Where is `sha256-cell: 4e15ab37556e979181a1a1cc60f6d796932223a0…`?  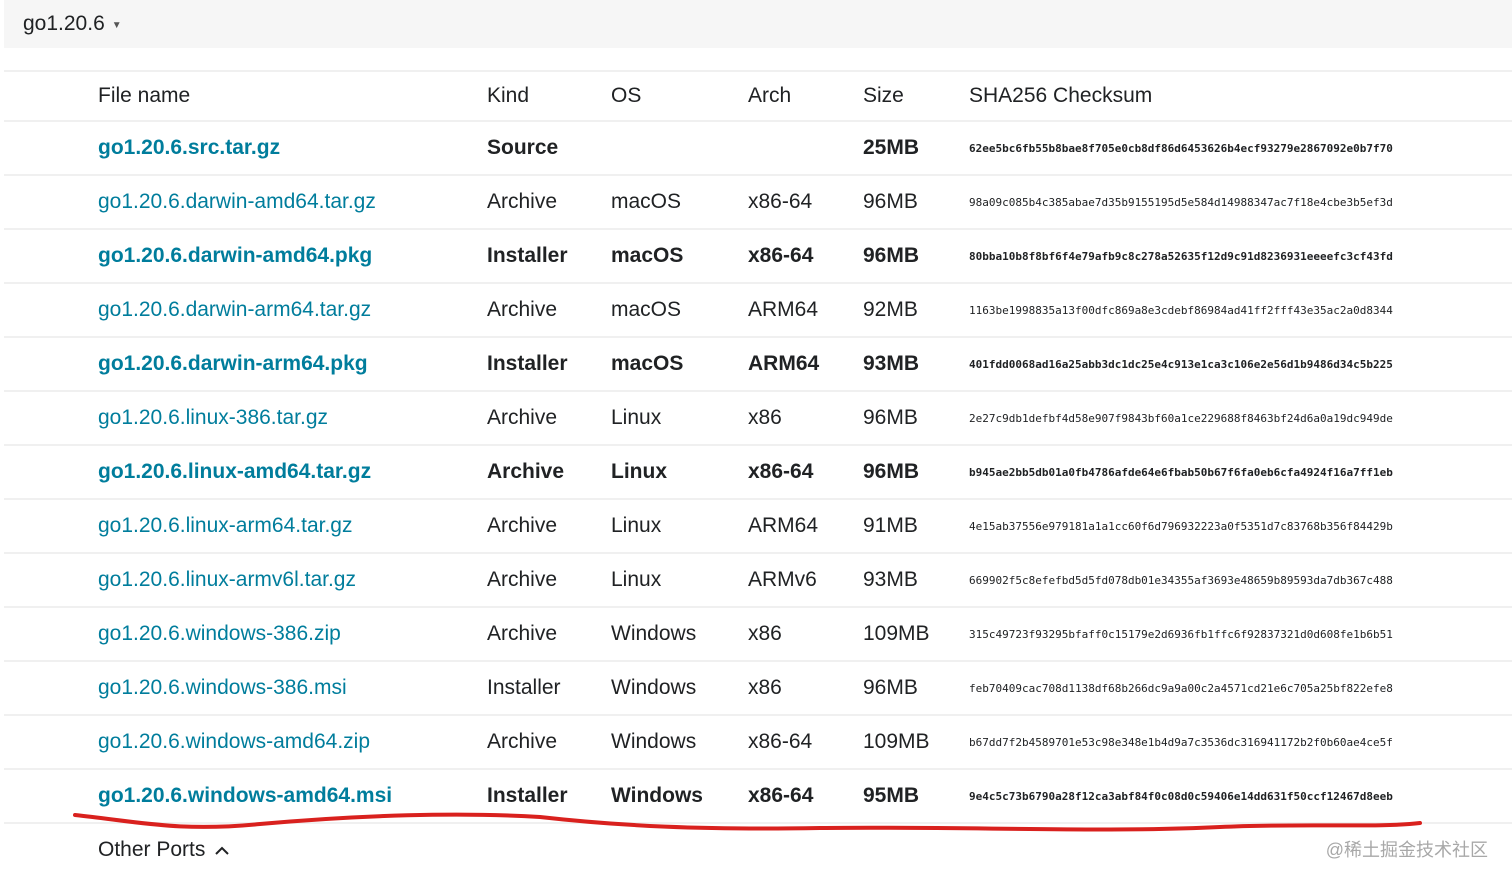
sha256-cell: 4e15ab37556e979181a1a1cc60f6d796932223a0… is located at coordinates (1181, 526).